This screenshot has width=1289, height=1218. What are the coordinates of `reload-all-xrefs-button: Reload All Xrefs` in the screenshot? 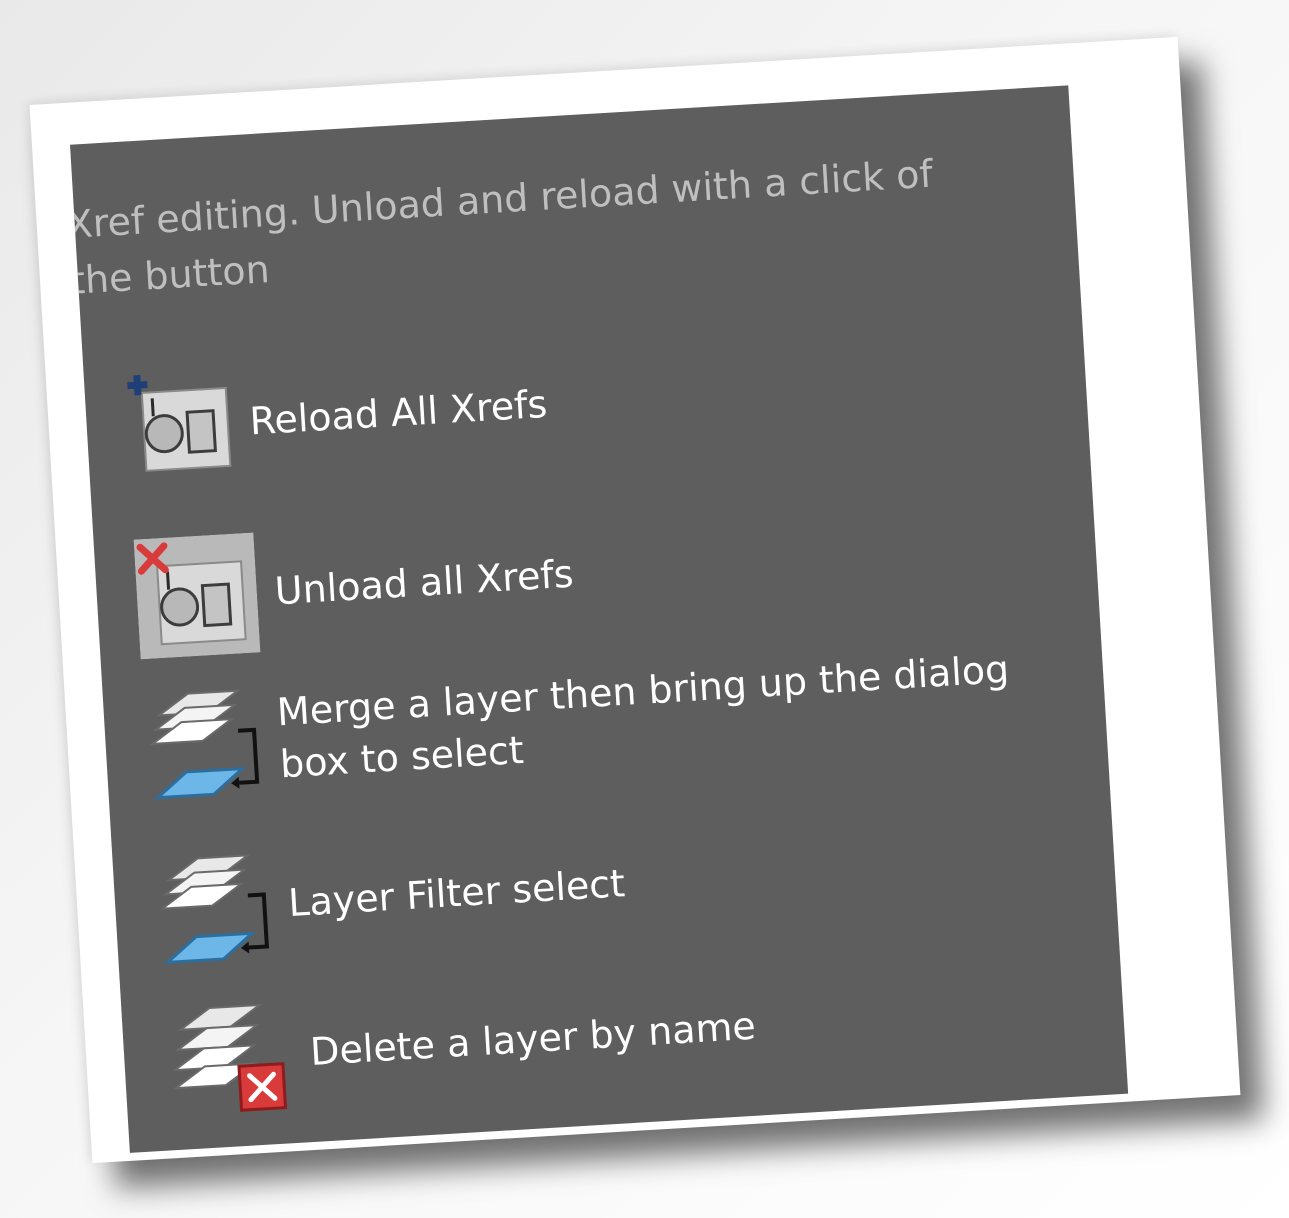 It's located at (335, 416).